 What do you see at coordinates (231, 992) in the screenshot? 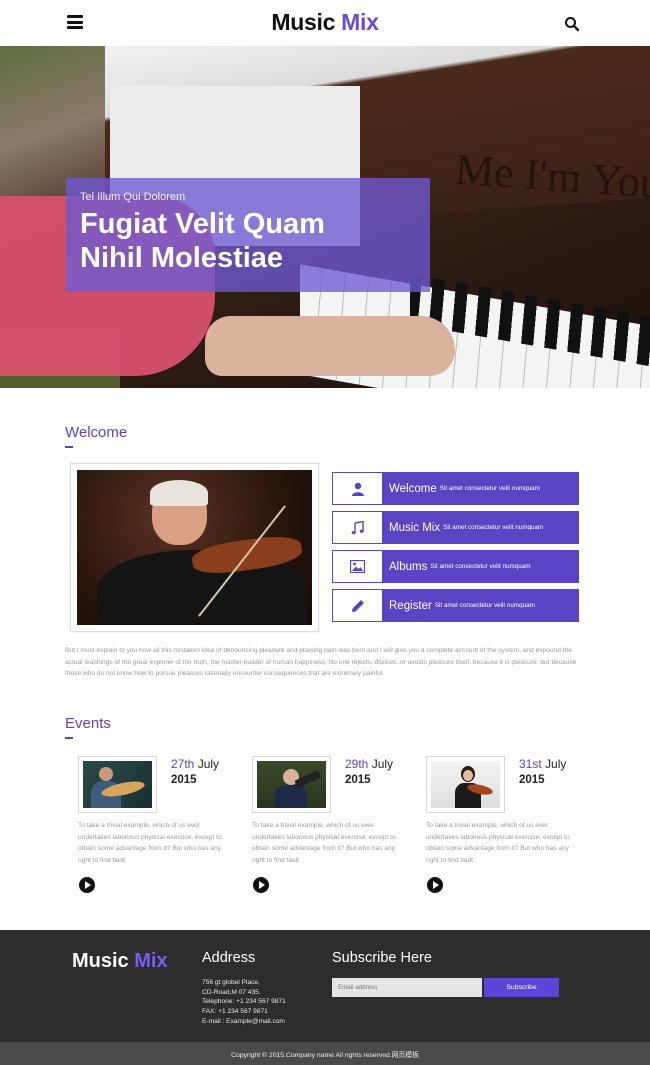
I see `address-line: CD-Road,M 07 435.` at bounding box center [231, 992].